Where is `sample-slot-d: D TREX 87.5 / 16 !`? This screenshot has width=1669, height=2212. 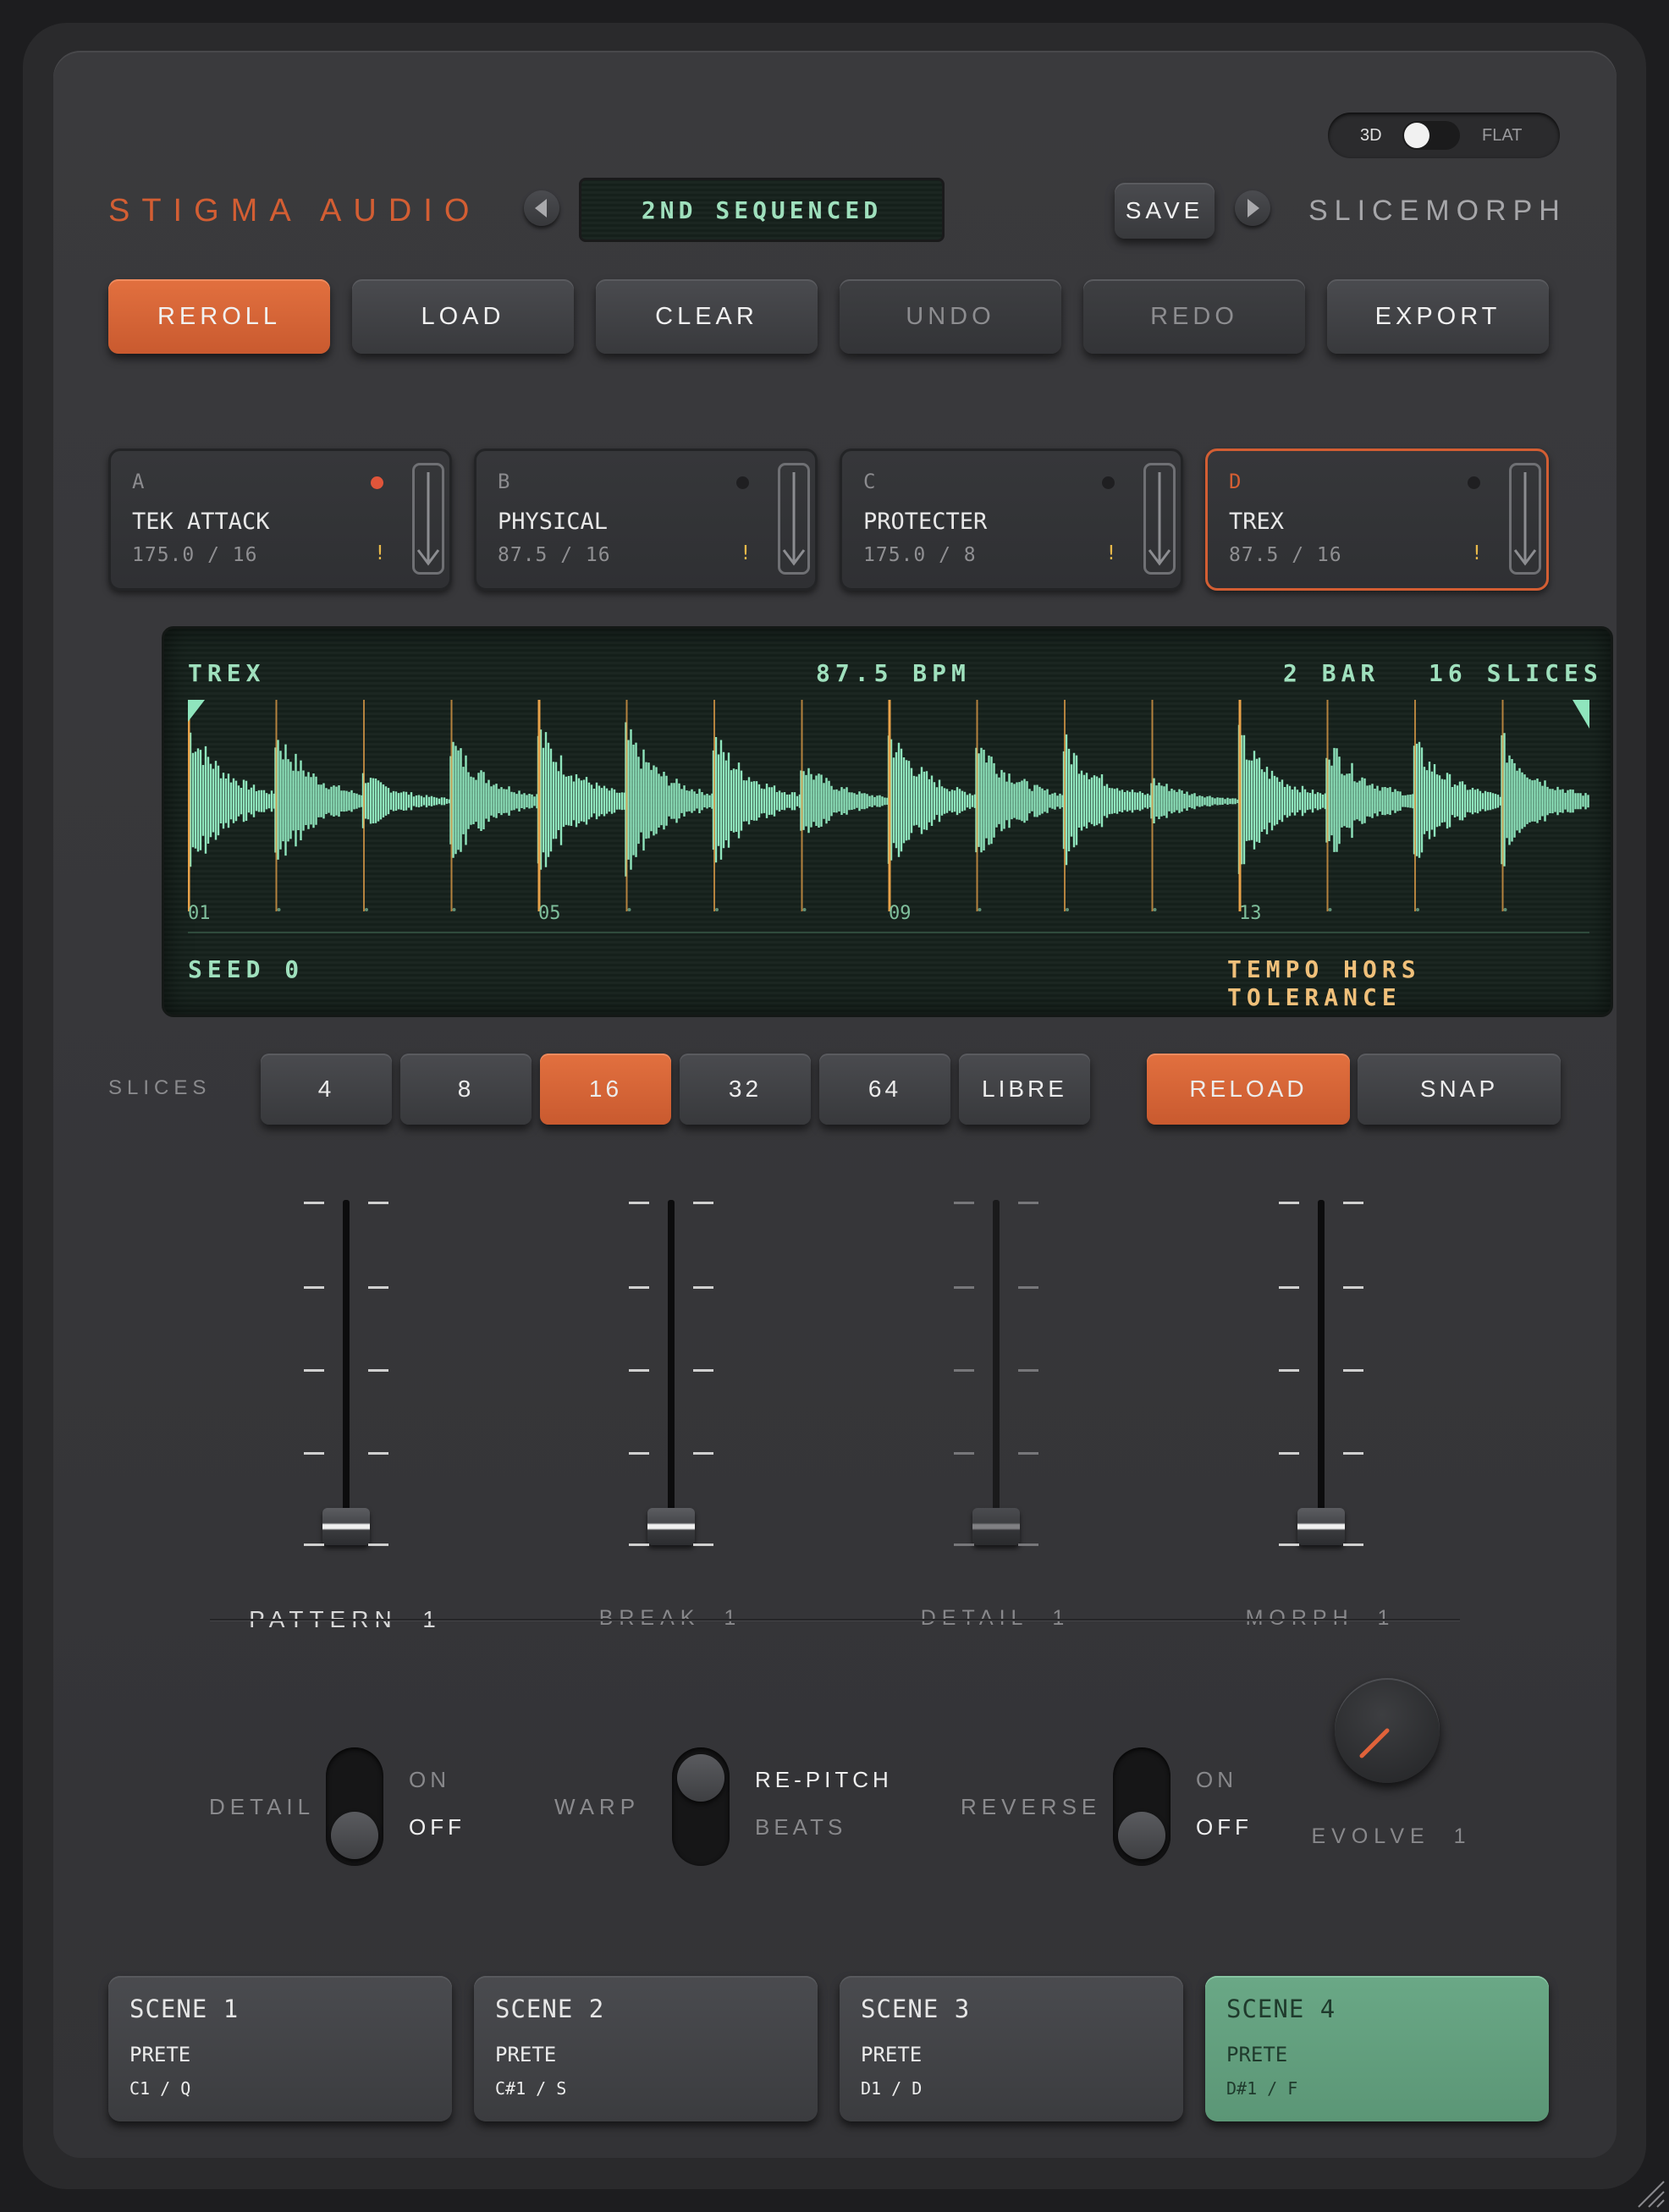
sample-slot-d: D TREX 87.5 / 16 ! is located at coordinates (1377, 519).